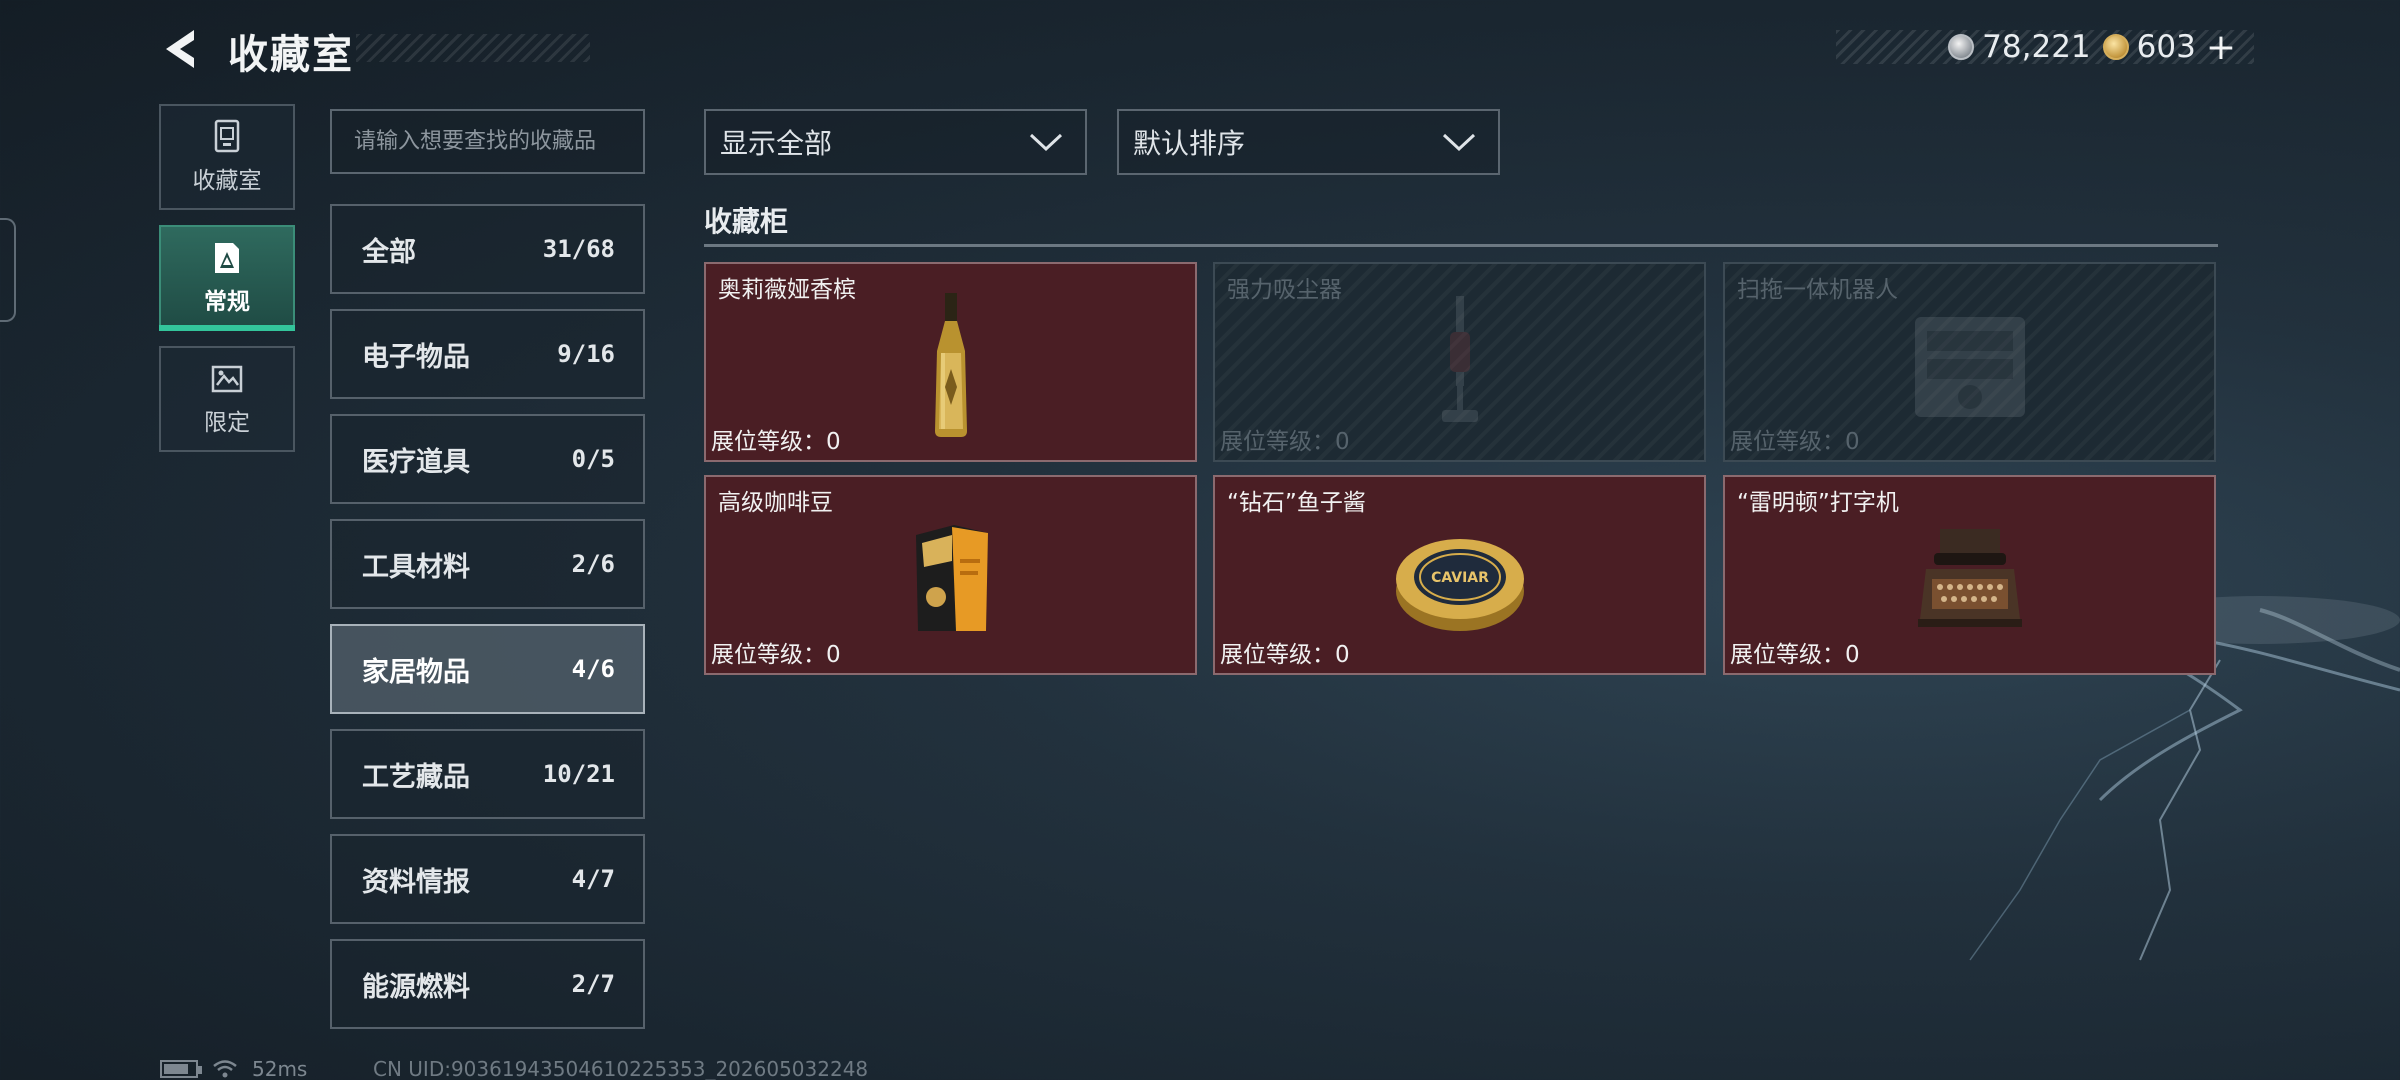  Describe the element at coordinates (416, 462) in the screenshot. I see `category-name: 医疗道具` at that location.